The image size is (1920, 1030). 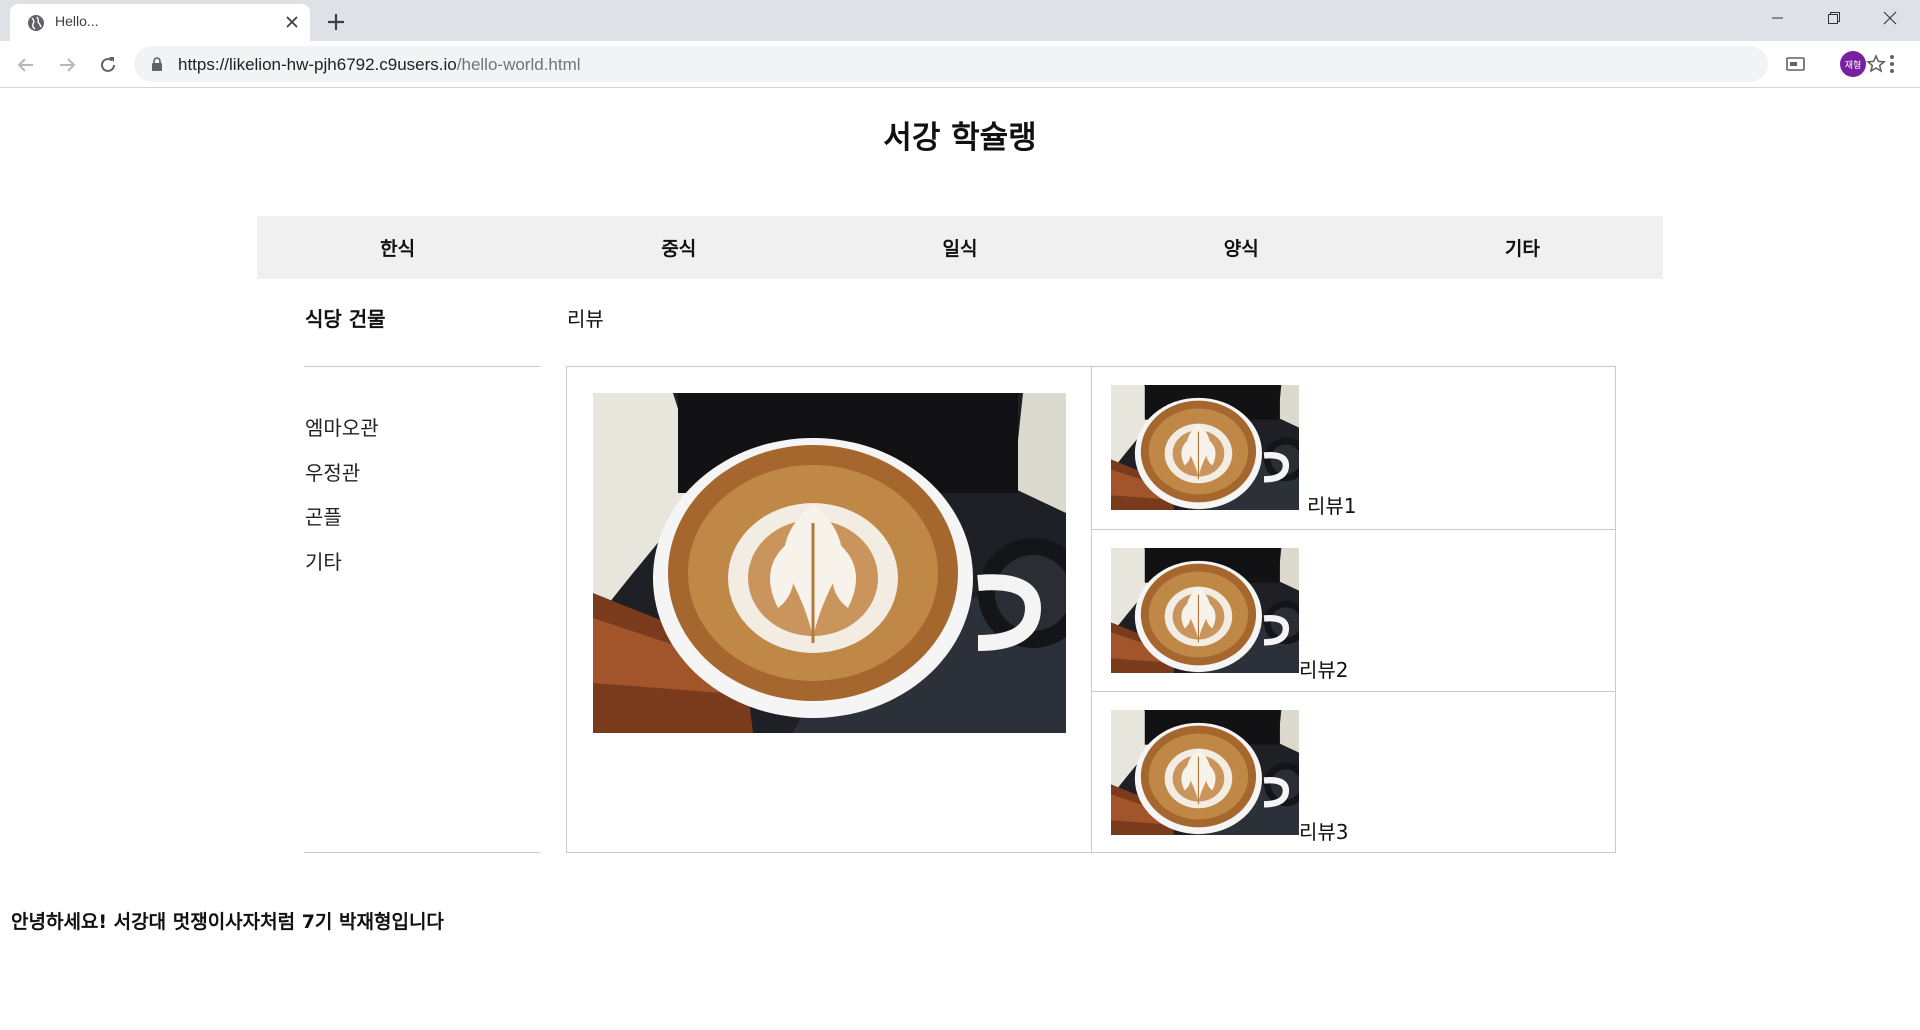 What do you see at coordinates (1892, 64) in the screenshot?
I see `more-menu-icon` at bounding box center [1892, 64].